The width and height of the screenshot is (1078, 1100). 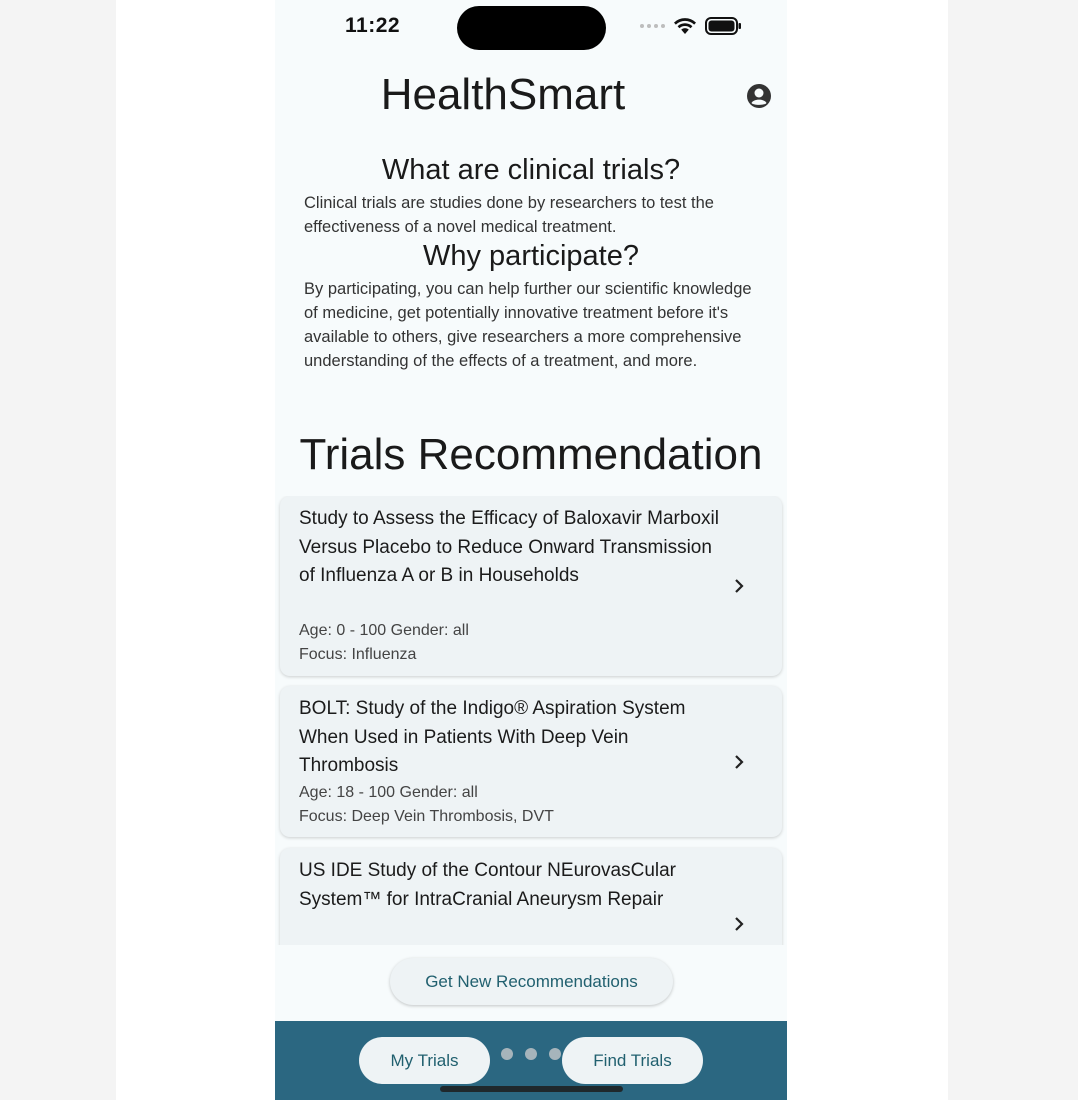 I want to click on signal-dots-icon, so click(x=652, y=26).